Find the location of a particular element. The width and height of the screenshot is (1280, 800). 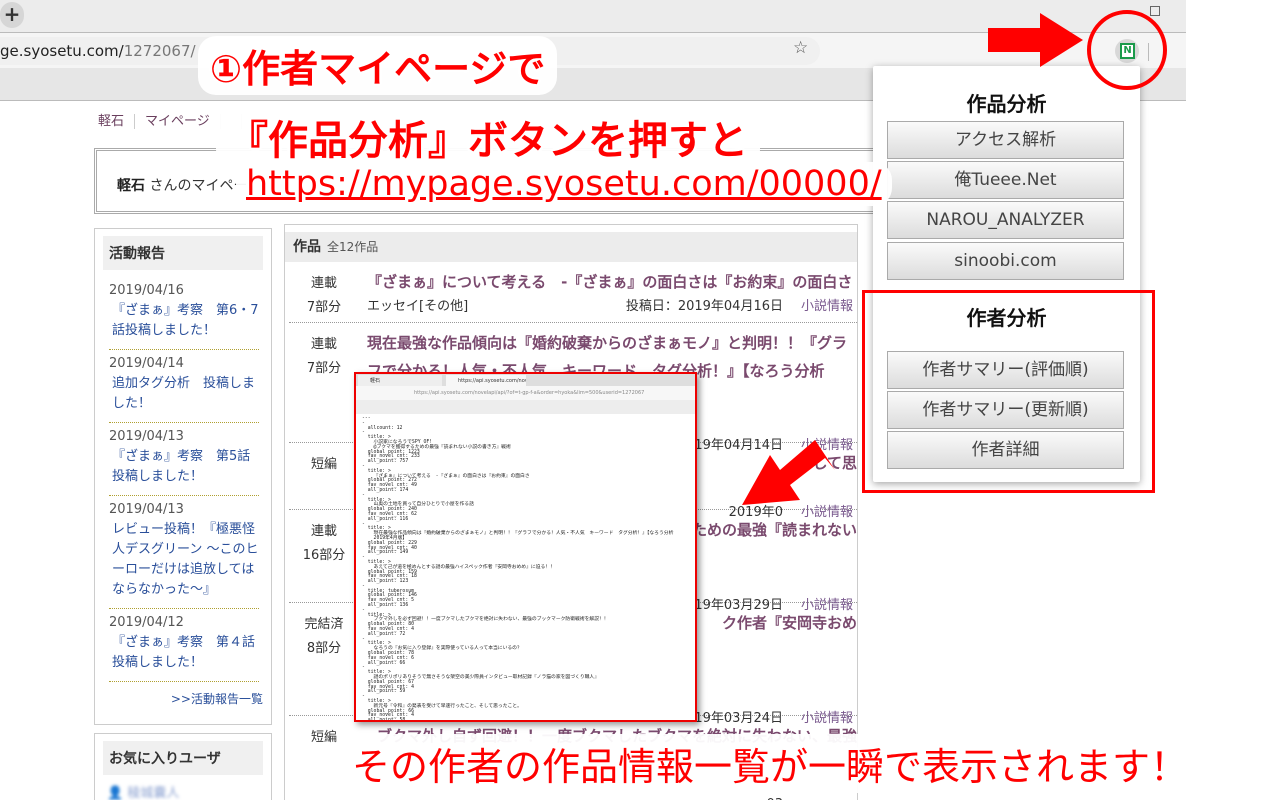

right-arrow-icon is located at coordinates (1035, 40).